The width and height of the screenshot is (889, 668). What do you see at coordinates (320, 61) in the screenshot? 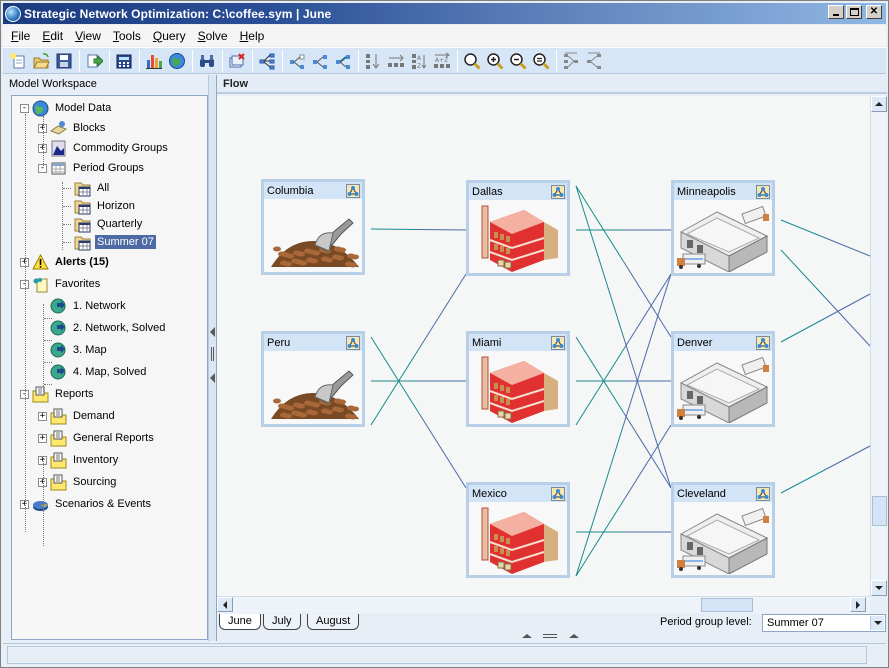
I see `node-connect-button` at bounding box center [320, 61].